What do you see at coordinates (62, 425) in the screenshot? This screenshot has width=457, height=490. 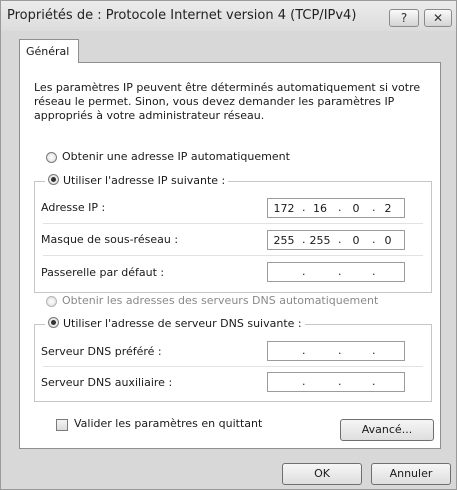 I see `validate-checkbox` at bounding box center [62, 425].